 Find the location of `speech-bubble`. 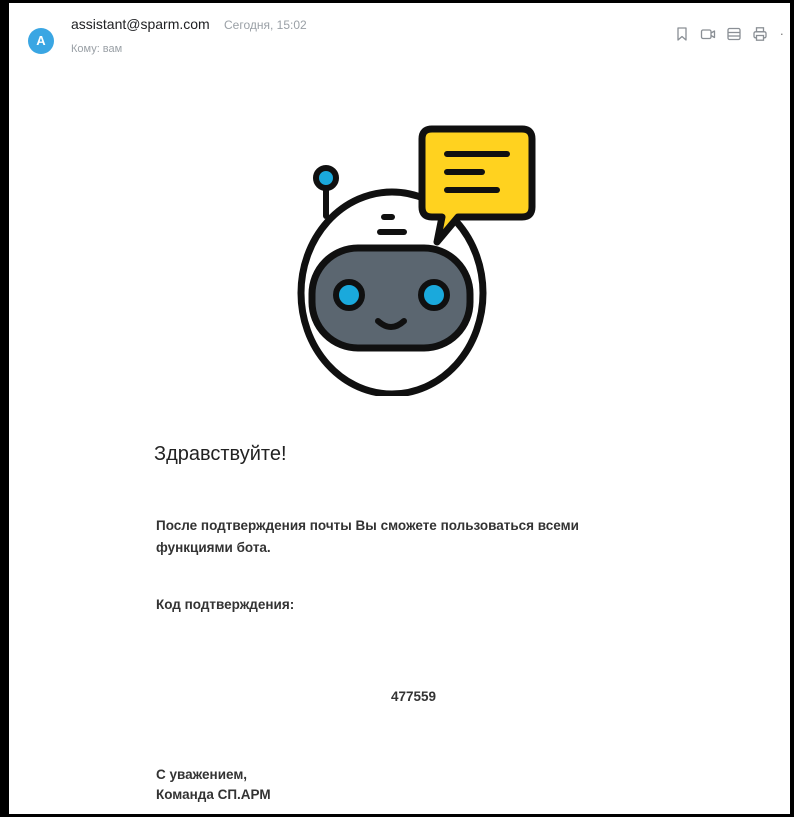

speech-bubble is located at coordinates (477, 185).